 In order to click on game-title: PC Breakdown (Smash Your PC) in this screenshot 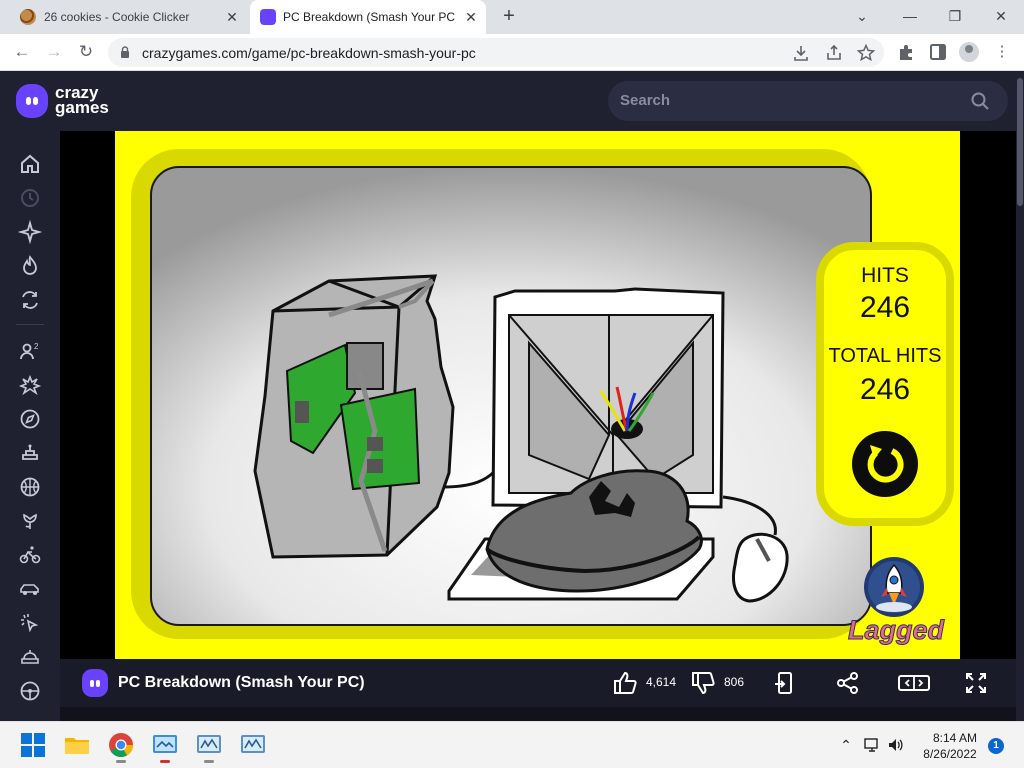, I will do `click(241, 682)`.